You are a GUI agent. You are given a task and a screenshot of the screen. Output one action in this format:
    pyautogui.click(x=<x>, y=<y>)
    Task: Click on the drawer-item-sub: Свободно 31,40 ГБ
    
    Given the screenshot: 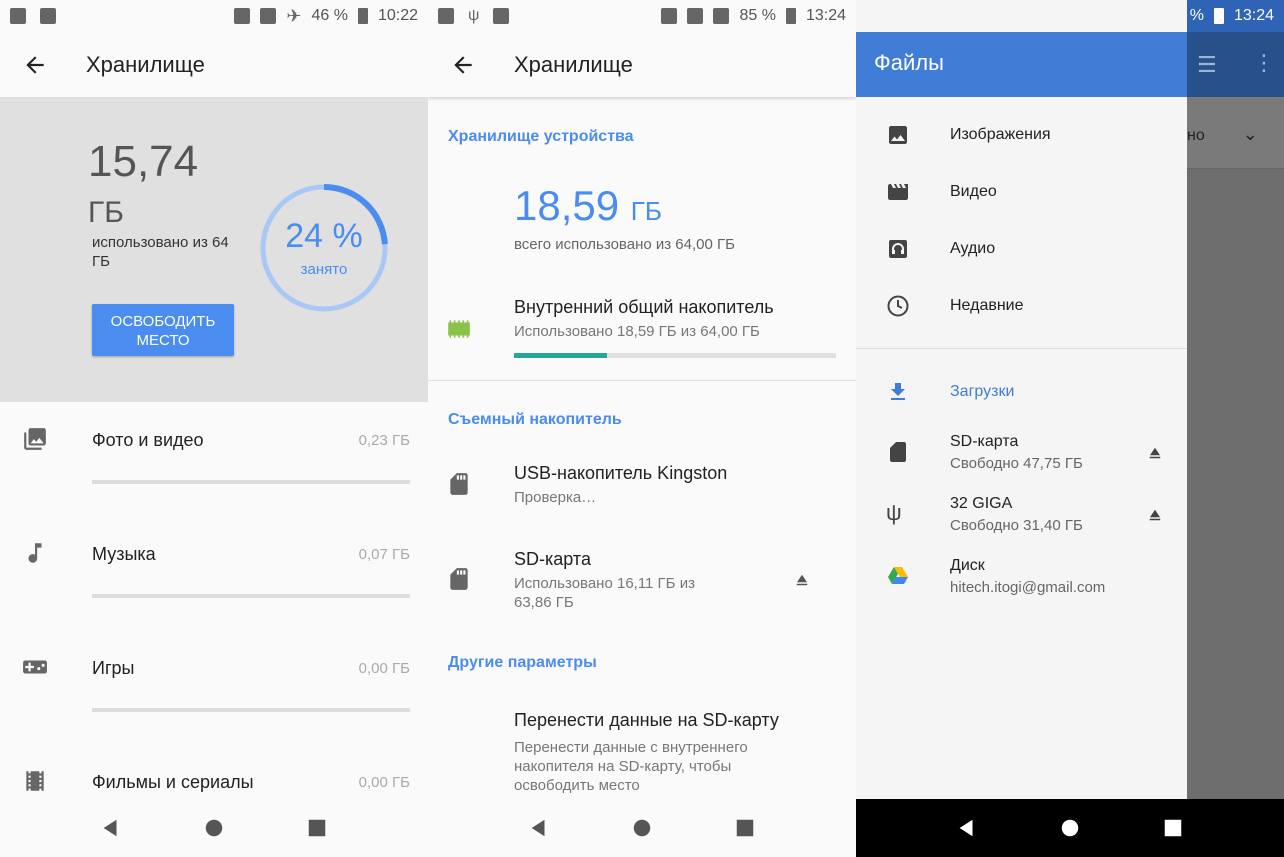 What is the action you would take?
    pyautogui.click(x=1016, y=525)
    